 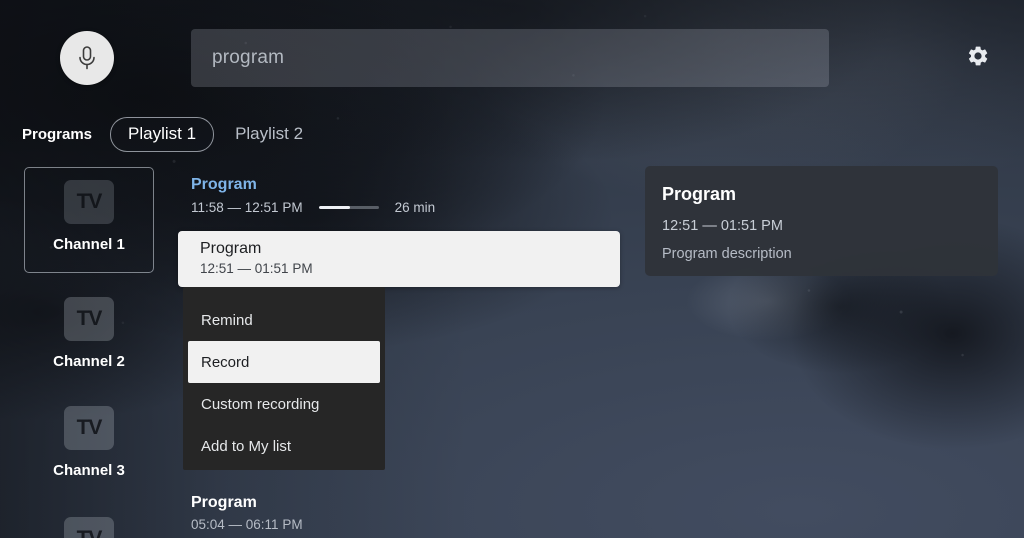 I want to click on tab-playlist-2: Playlist 2, so click(x=269, y=134).